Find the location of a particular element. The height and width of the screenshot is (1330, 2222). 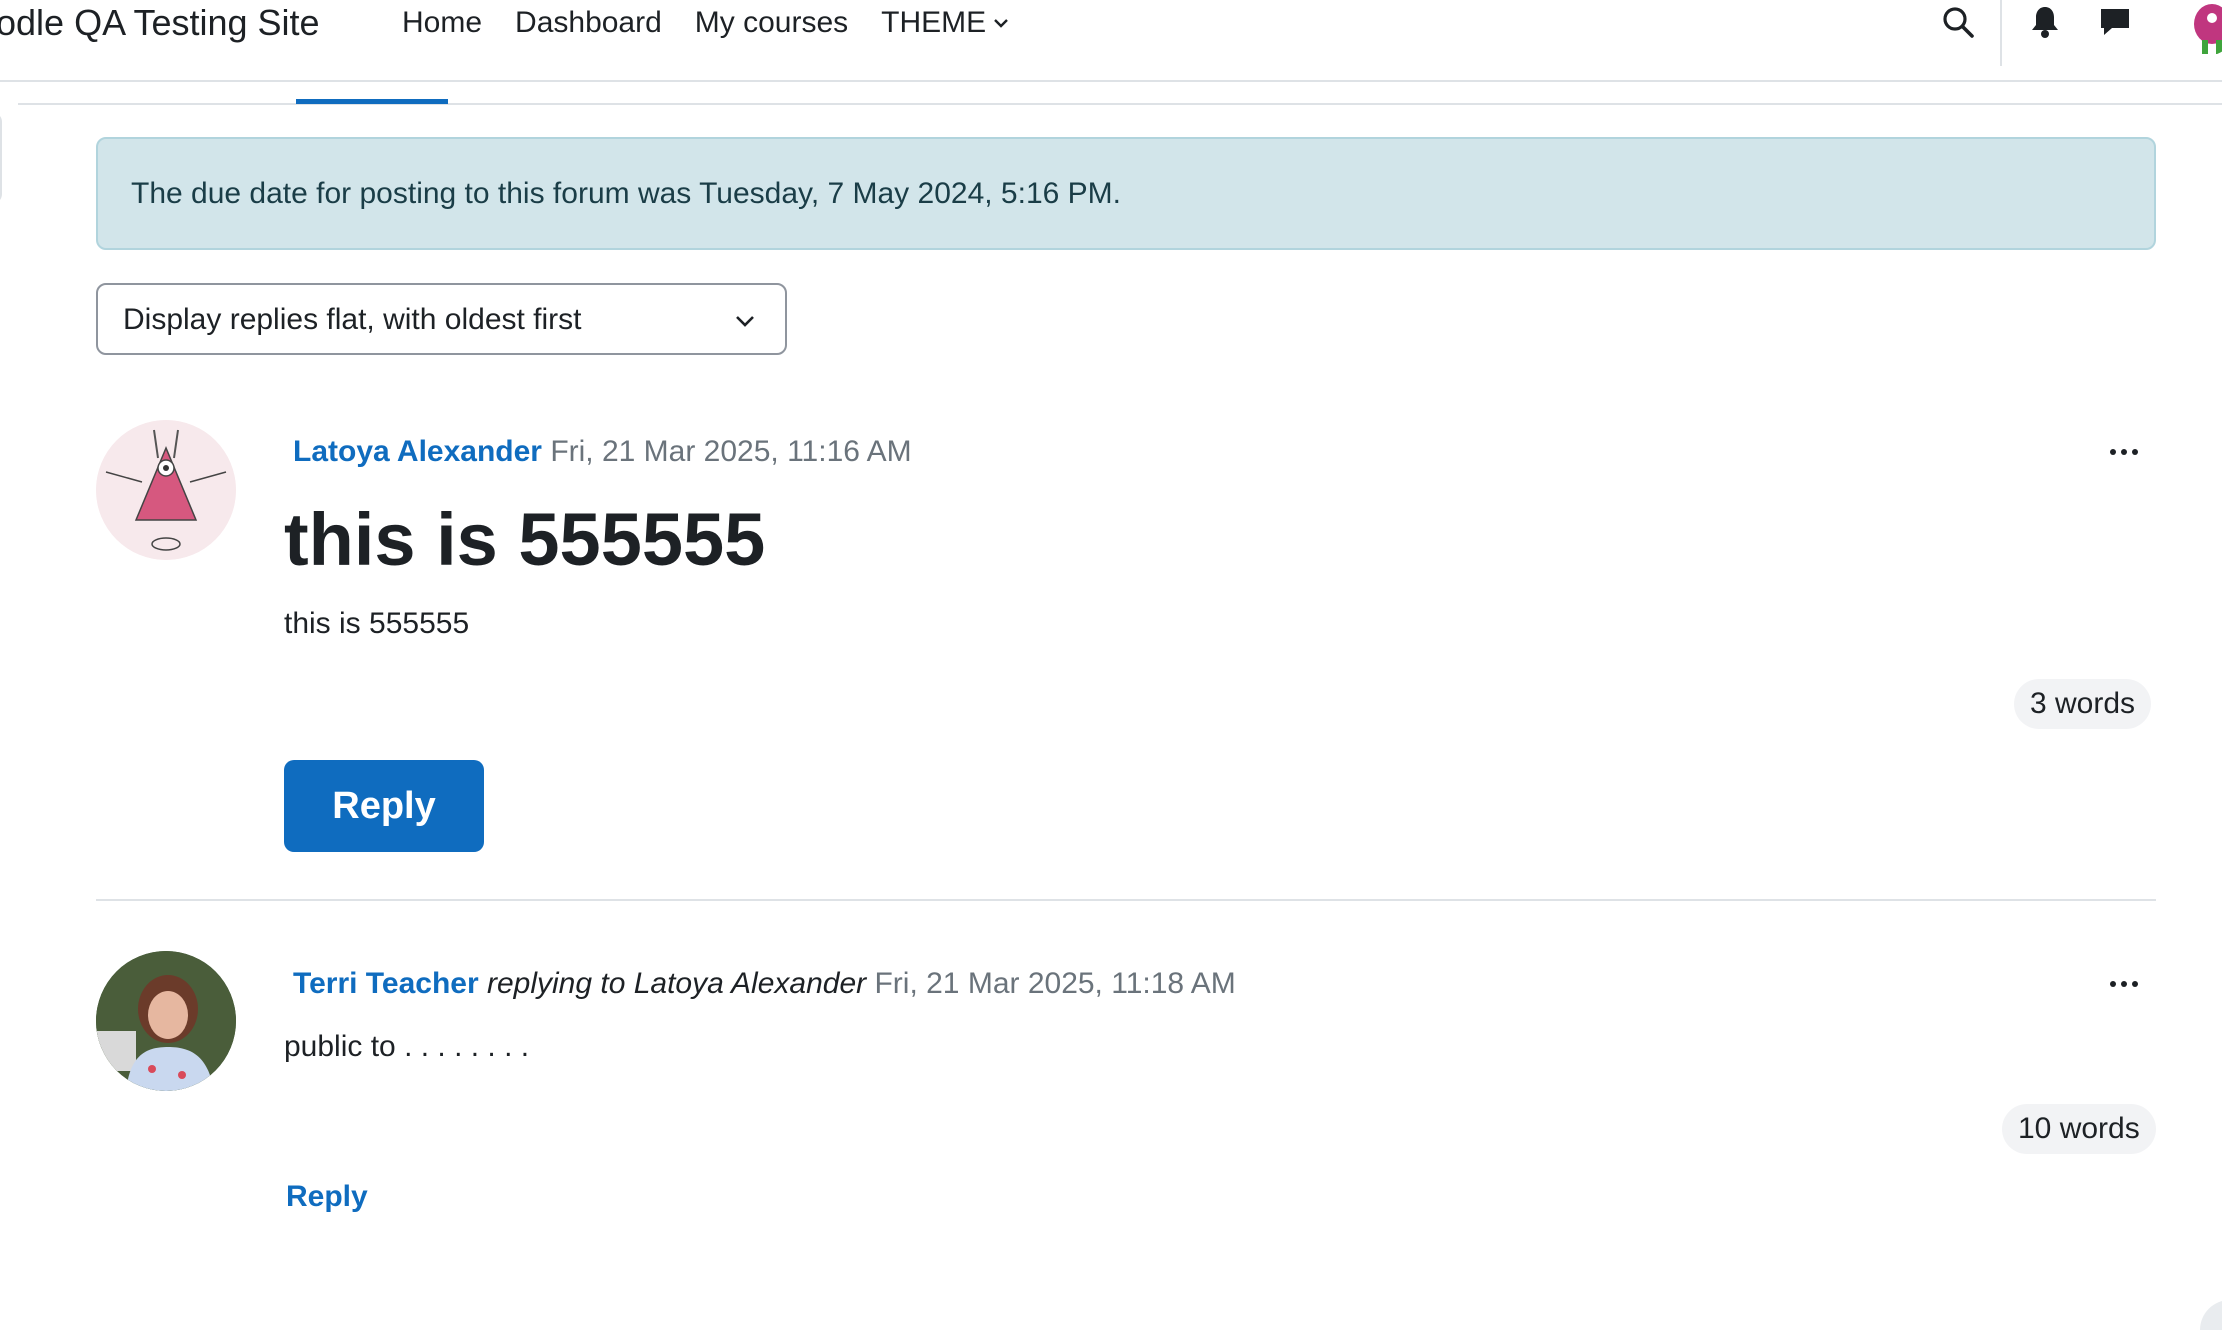

drawer-toggle is located at coordinates (1, 158).